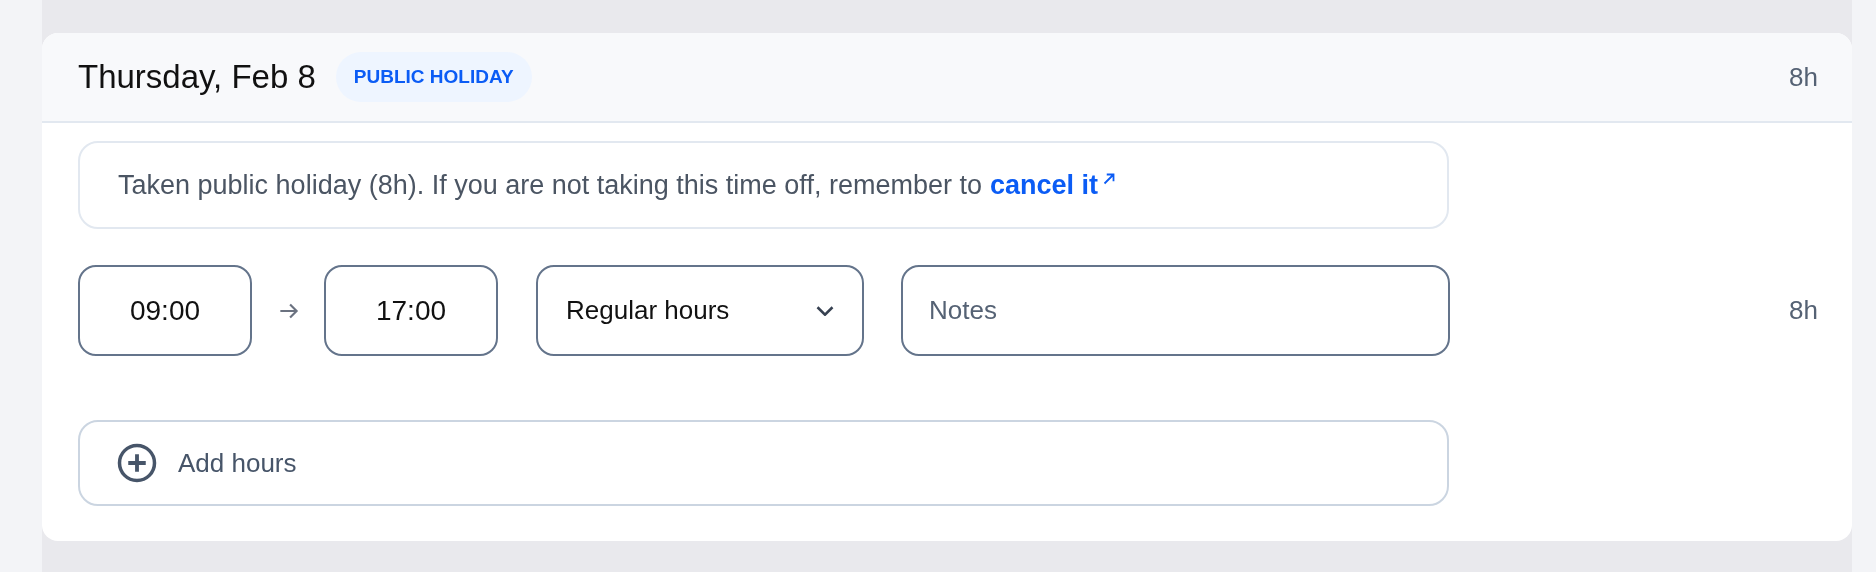 This screenshot has width=1876, height=572. I want to click on holiday-badge: PUBLIC HOLIDAY, so click(433, 77).